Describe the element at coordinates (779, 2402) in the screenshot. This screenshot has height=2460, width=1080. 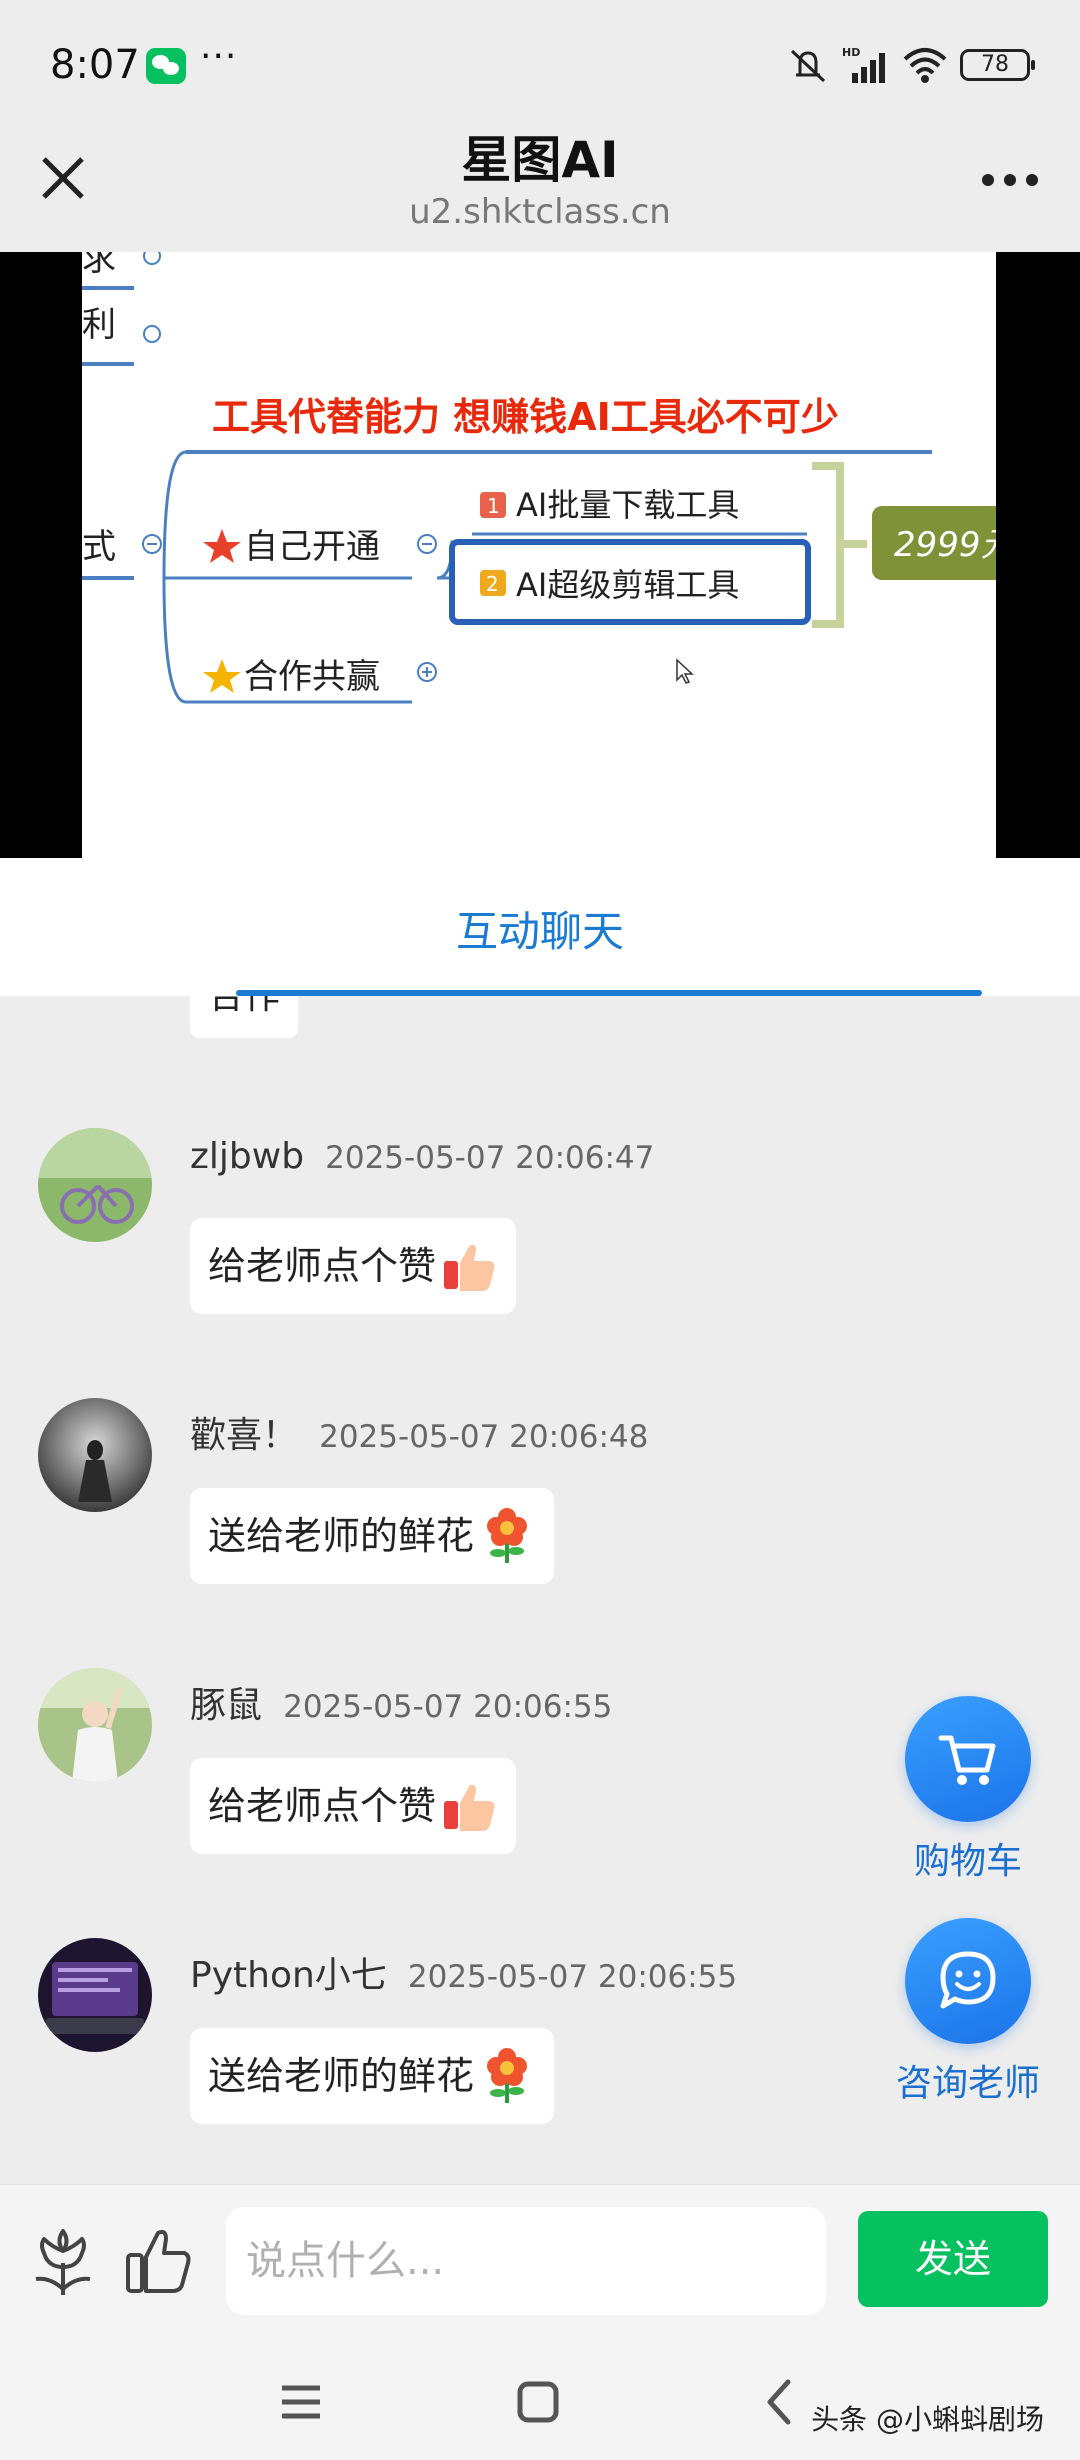
I see `back-icon` at that location.